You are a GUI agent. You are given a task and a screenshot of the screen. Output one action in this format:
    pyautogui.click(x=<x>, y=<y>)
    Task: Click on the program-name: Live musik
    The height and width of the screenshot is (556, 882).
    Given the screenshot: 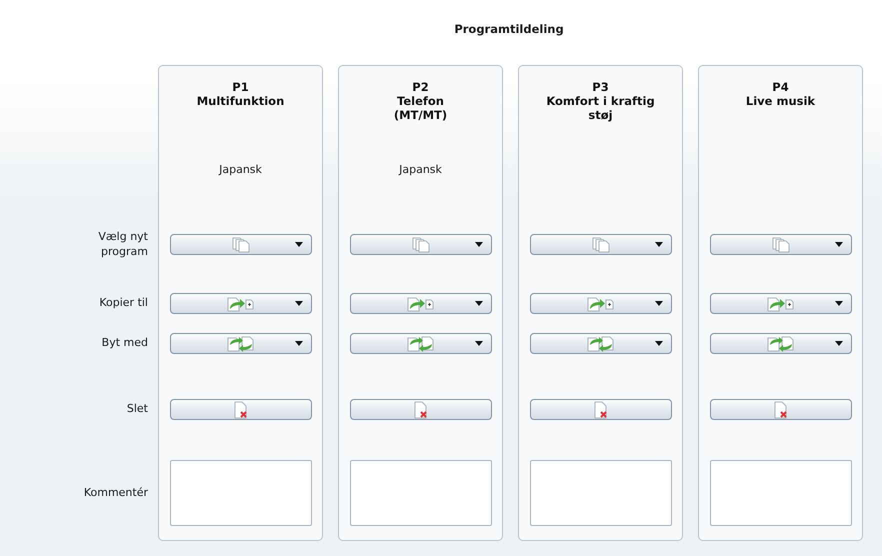 What is the action you would take?
    pyautogui.click(x=781, y=101)
    